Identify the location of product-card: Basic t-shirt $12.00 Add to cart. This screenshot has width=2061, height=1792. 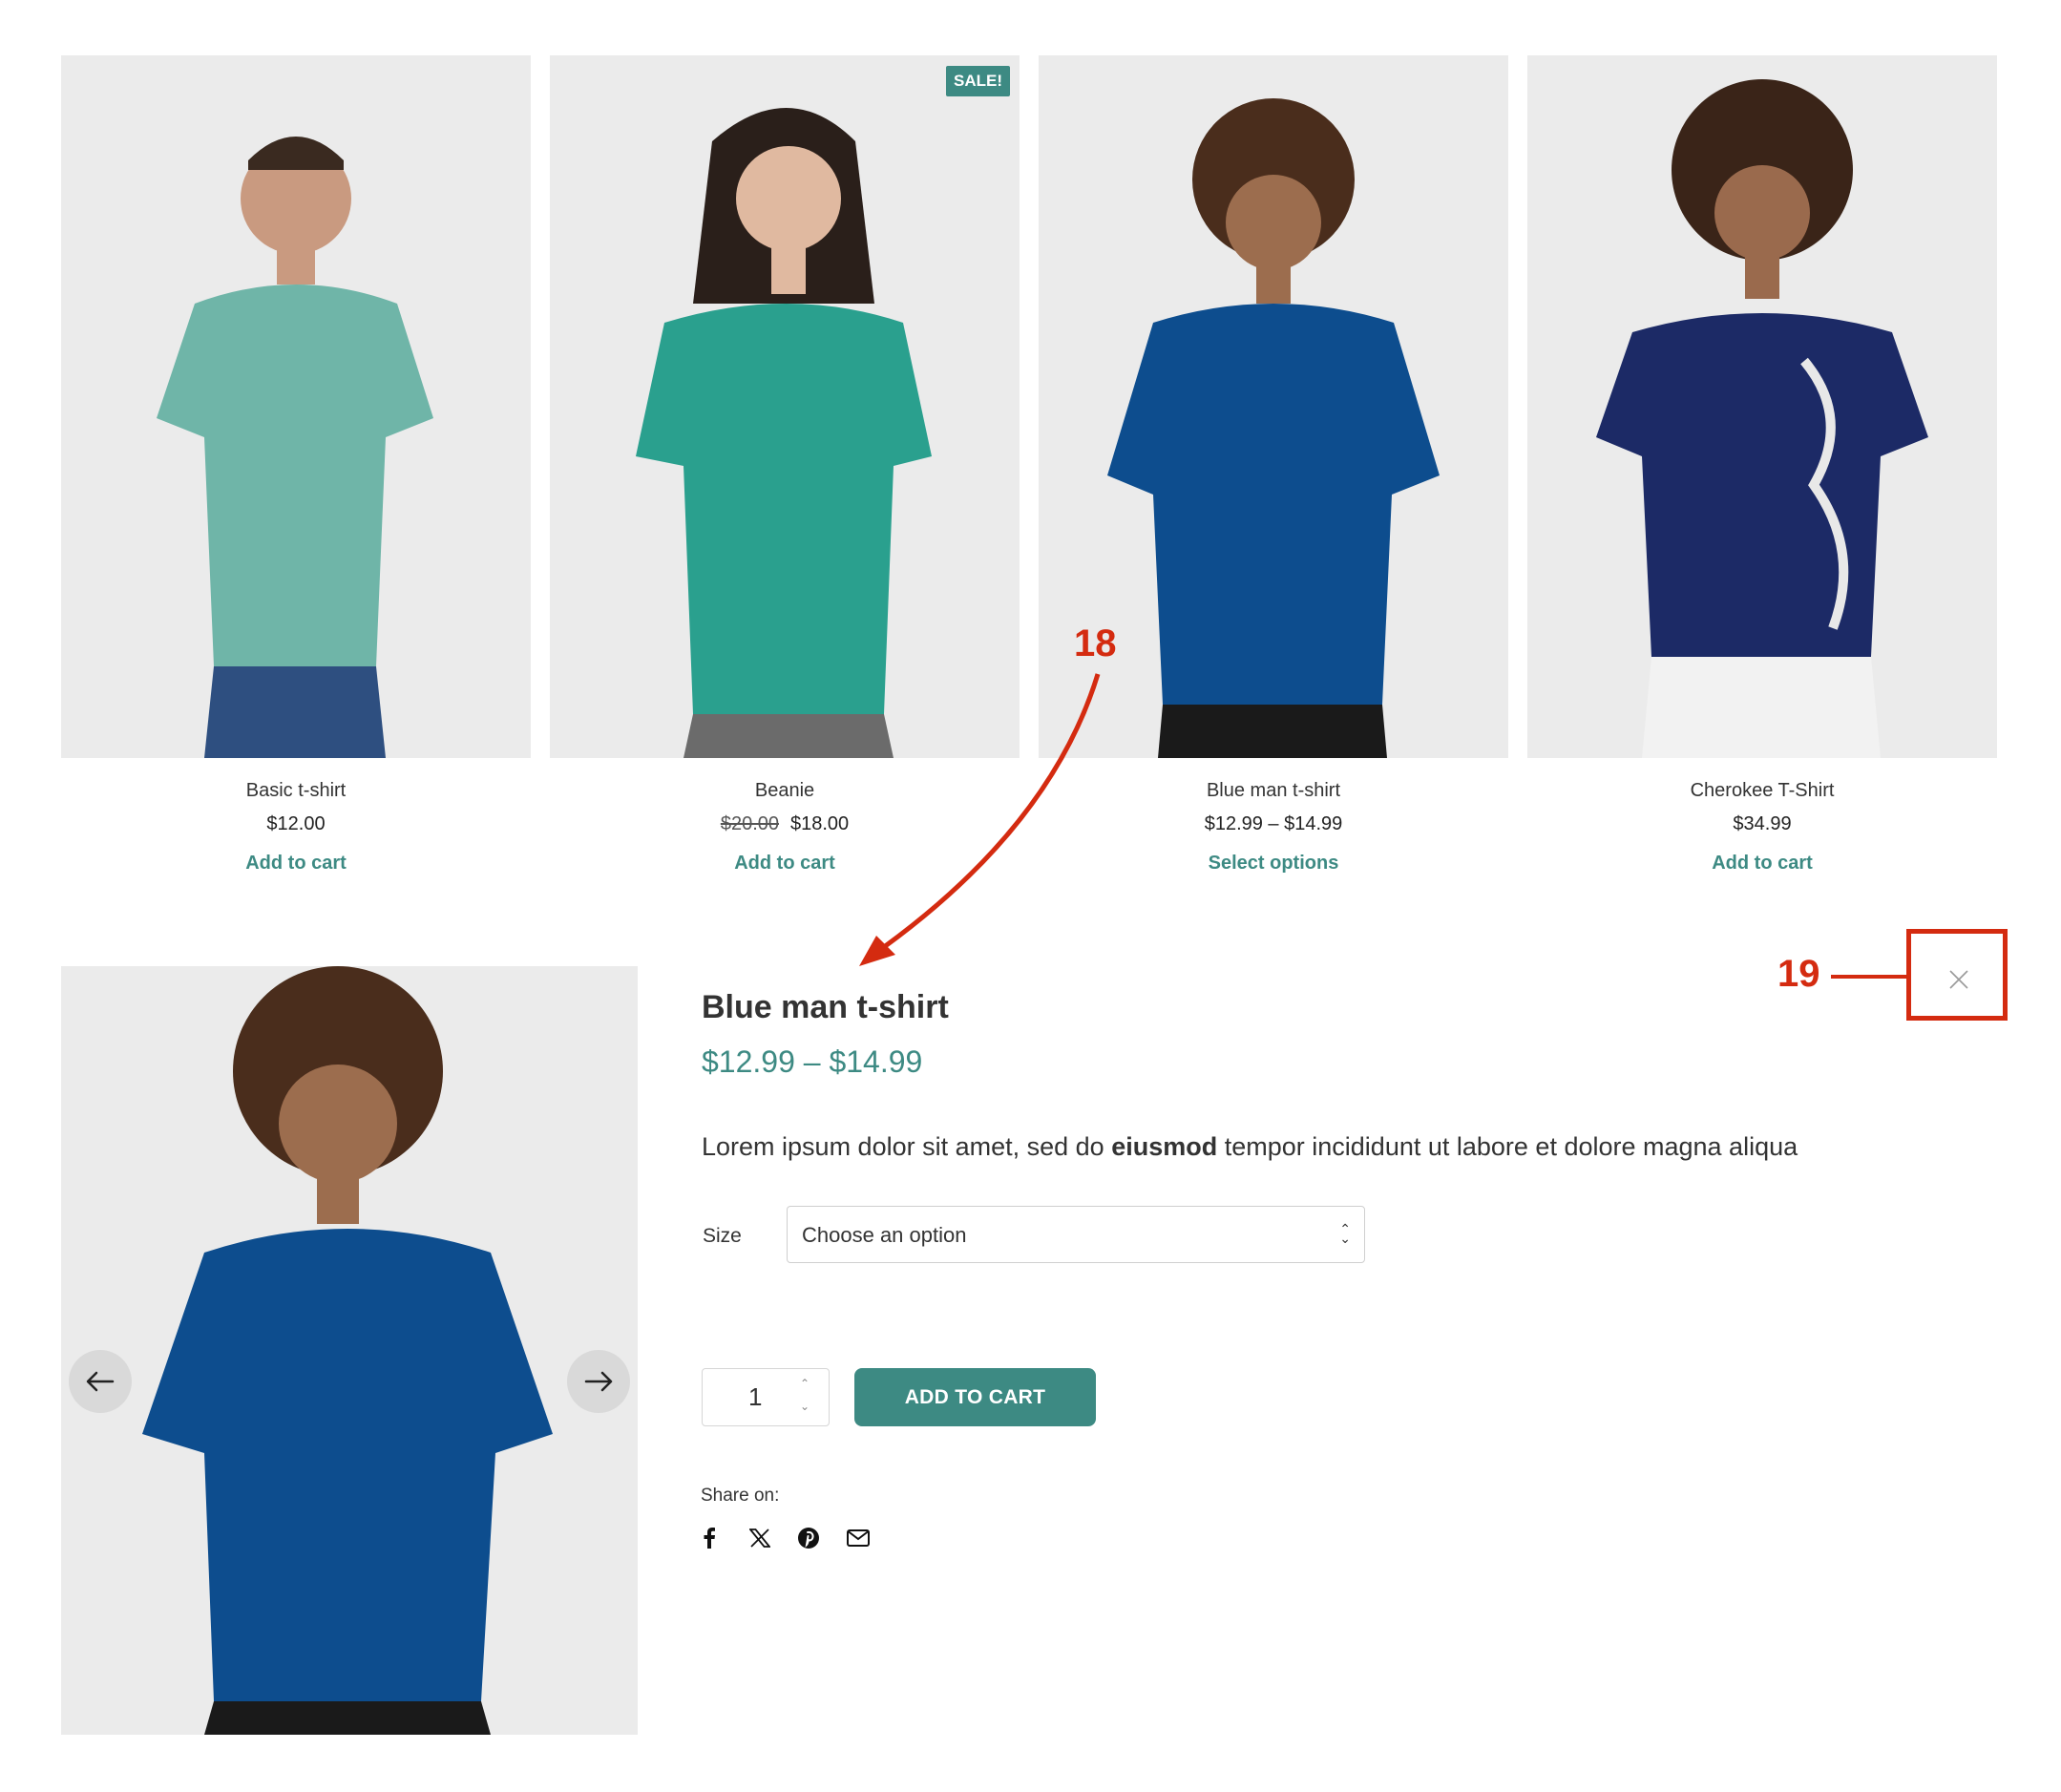
(296, 465).